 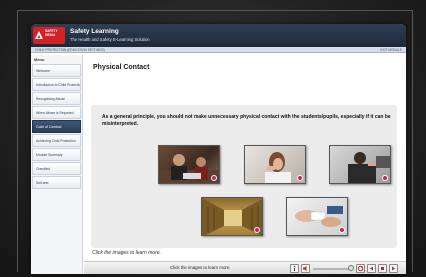 I want to click on stop-icon, so click(x=382, y=268).